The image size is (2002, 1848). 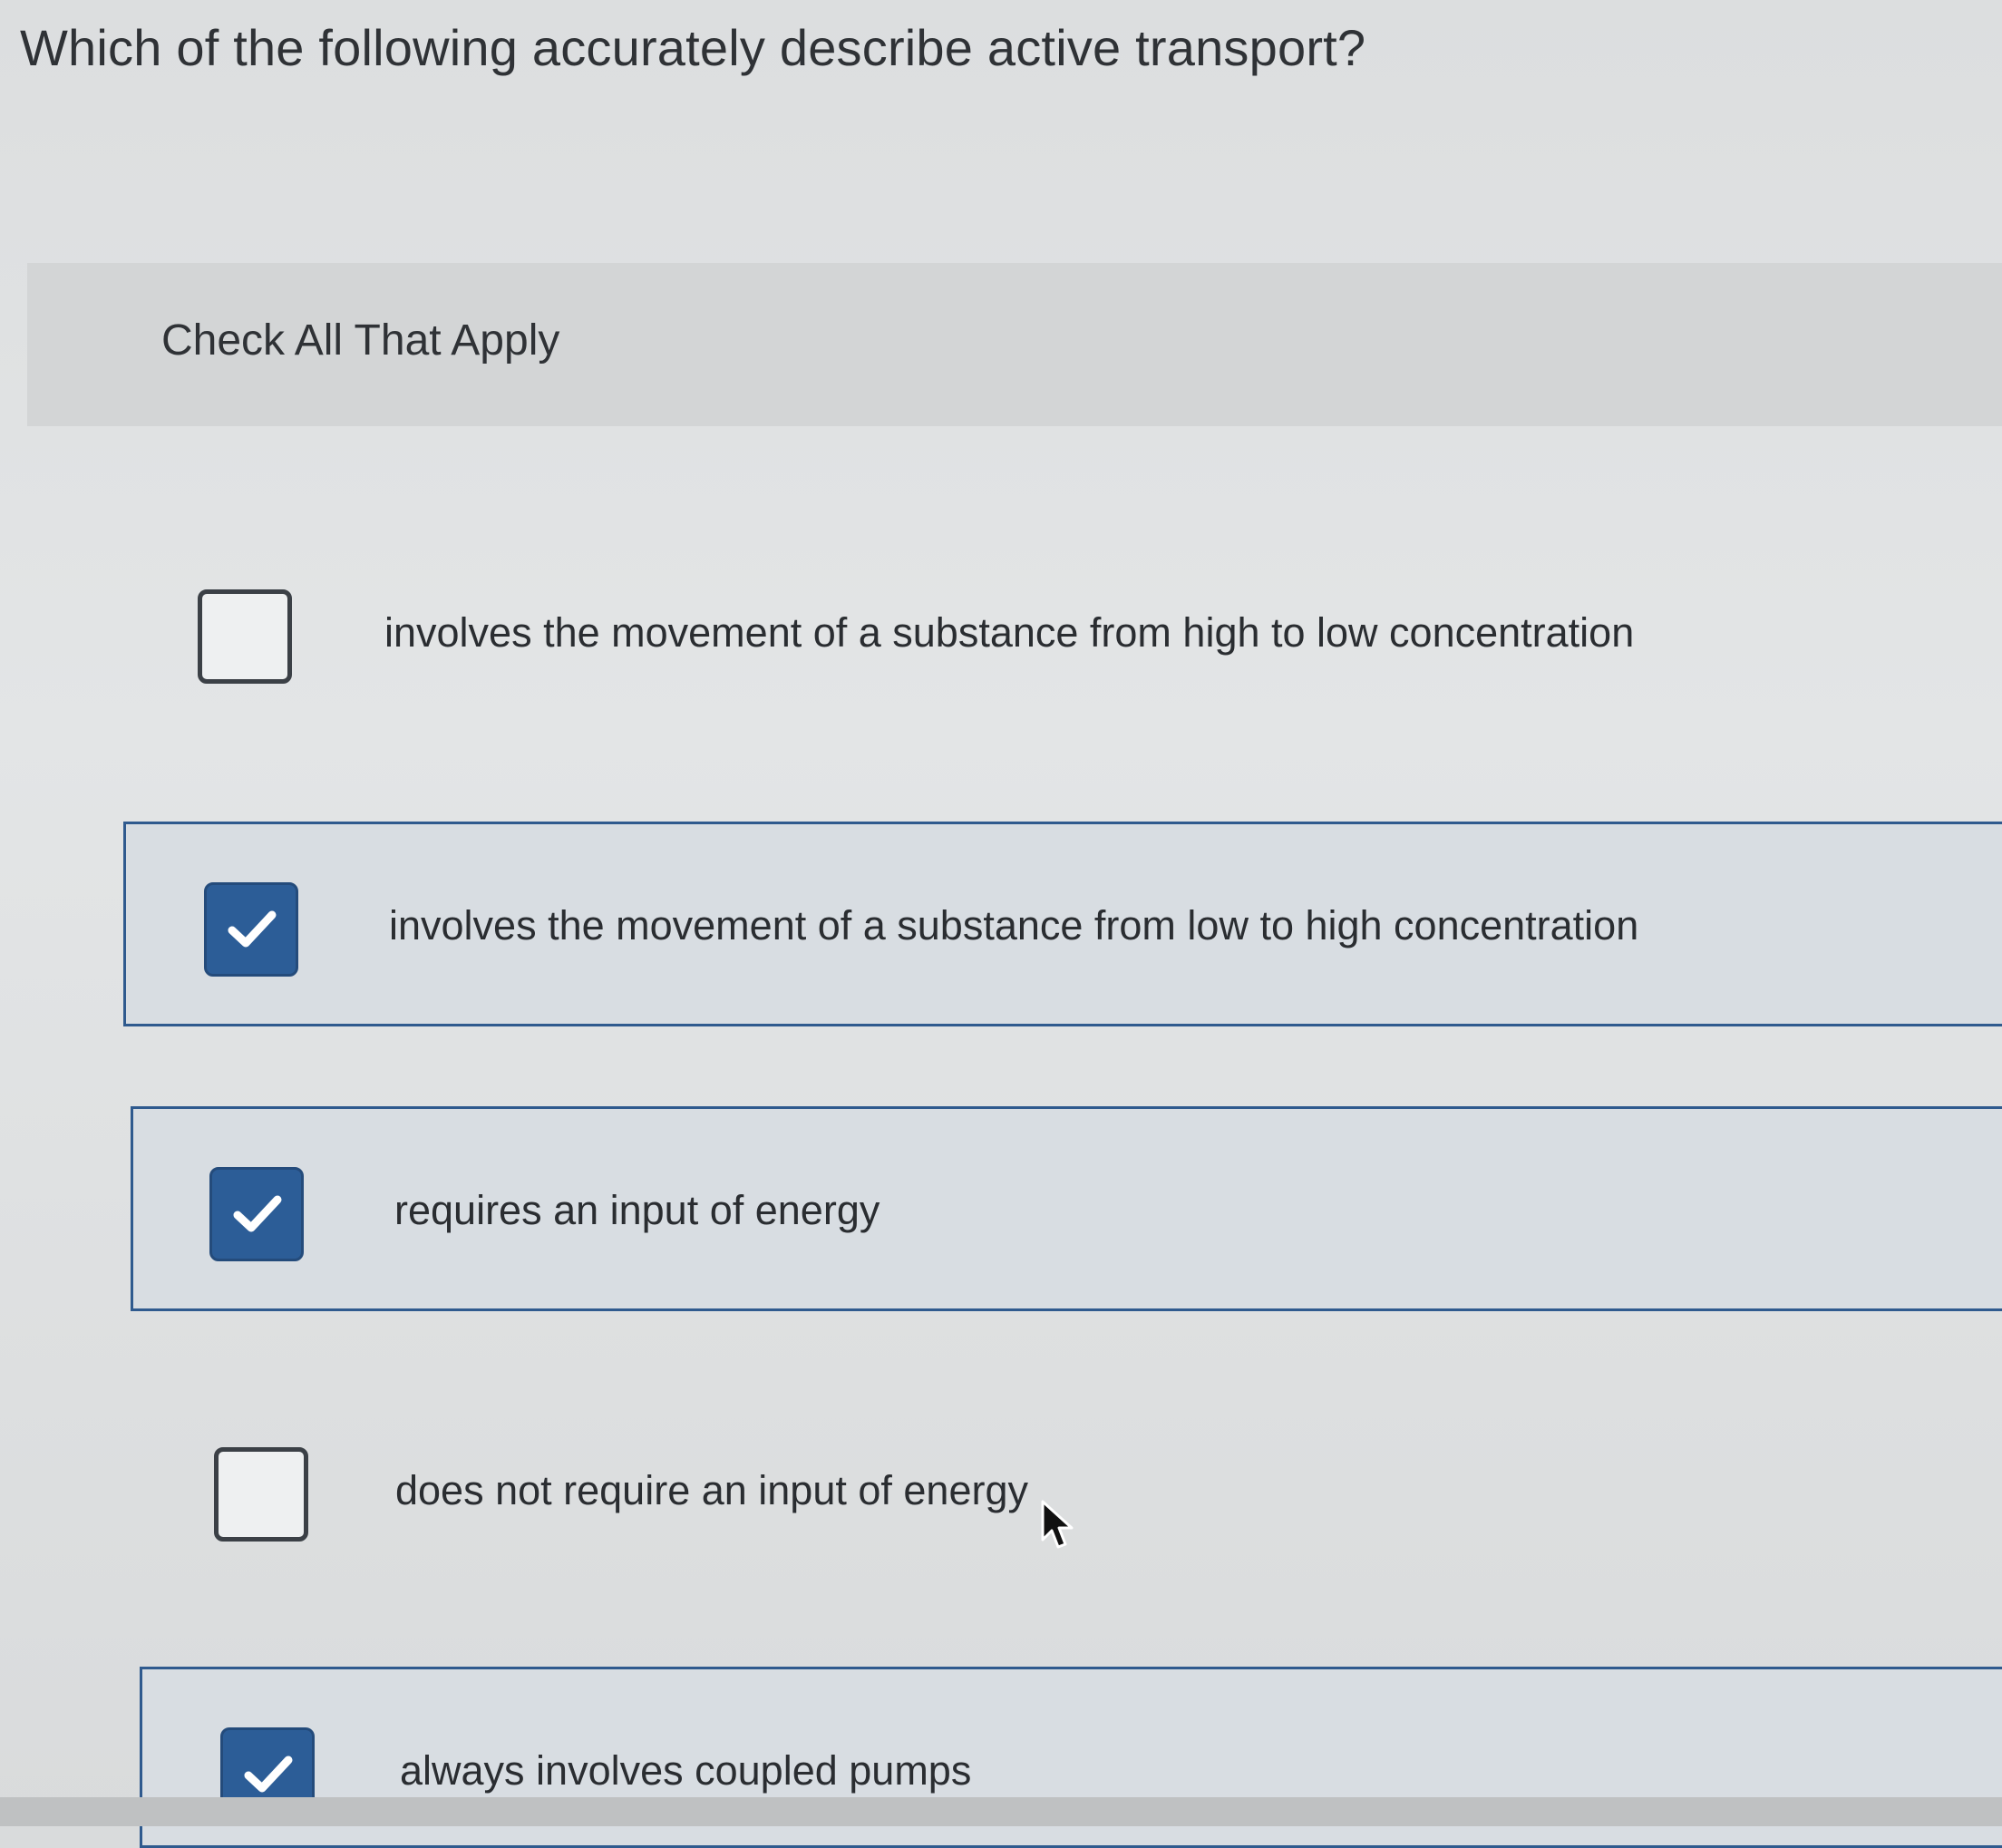 What do you see at coordinates (711, 1490) in the screenshot?
I see `option-label: does not require an input of energy` at bounding box center [711, 1490].